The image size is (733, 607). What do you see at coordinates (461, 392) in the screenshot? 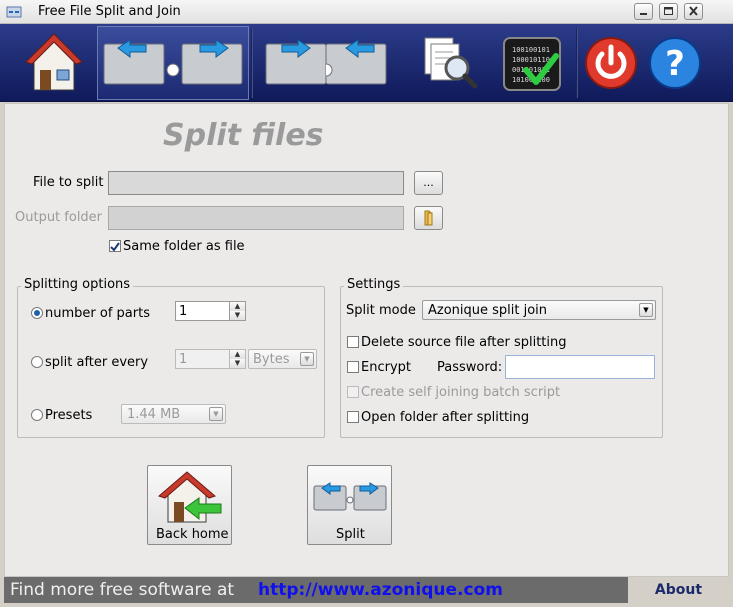
I see `batch-script-label: Create self joining batch script` at bounding box center [461, 392].